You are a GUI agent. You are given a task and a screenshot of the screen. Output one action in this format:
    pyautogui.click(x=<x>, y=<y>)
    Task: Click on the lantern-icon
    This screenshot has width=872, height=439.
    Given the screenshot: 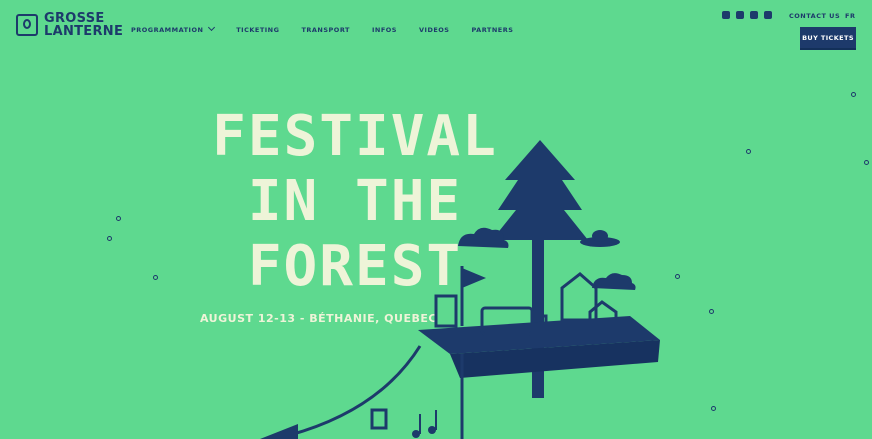 What is the action you would take?
    pyautogui.click(x=27, y=25)
    